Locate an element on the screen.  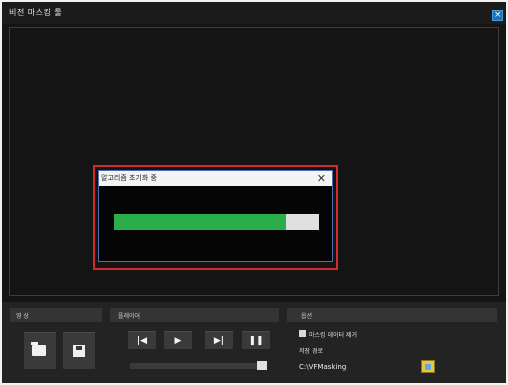
dialog-close-icon: ✕ is located at coordinates (321, 178).